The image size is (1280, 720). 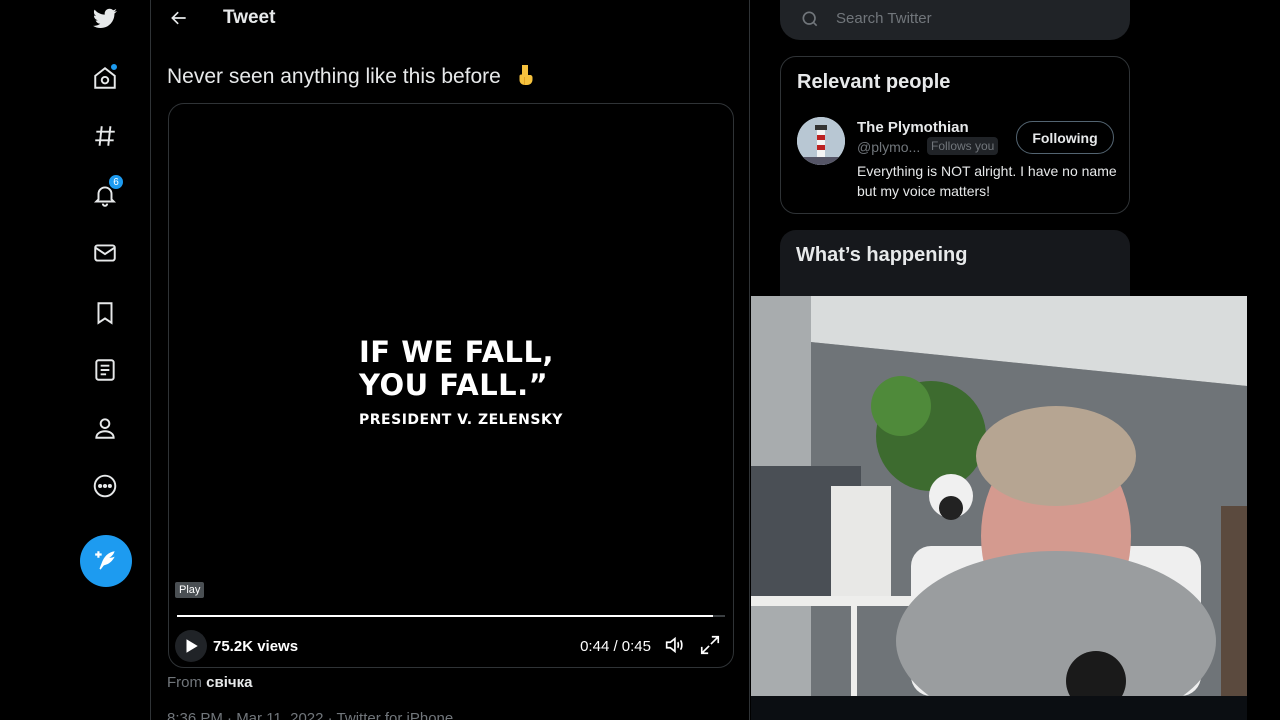 I want to click on twitter-logo-icon, so click(x=105, y=19).